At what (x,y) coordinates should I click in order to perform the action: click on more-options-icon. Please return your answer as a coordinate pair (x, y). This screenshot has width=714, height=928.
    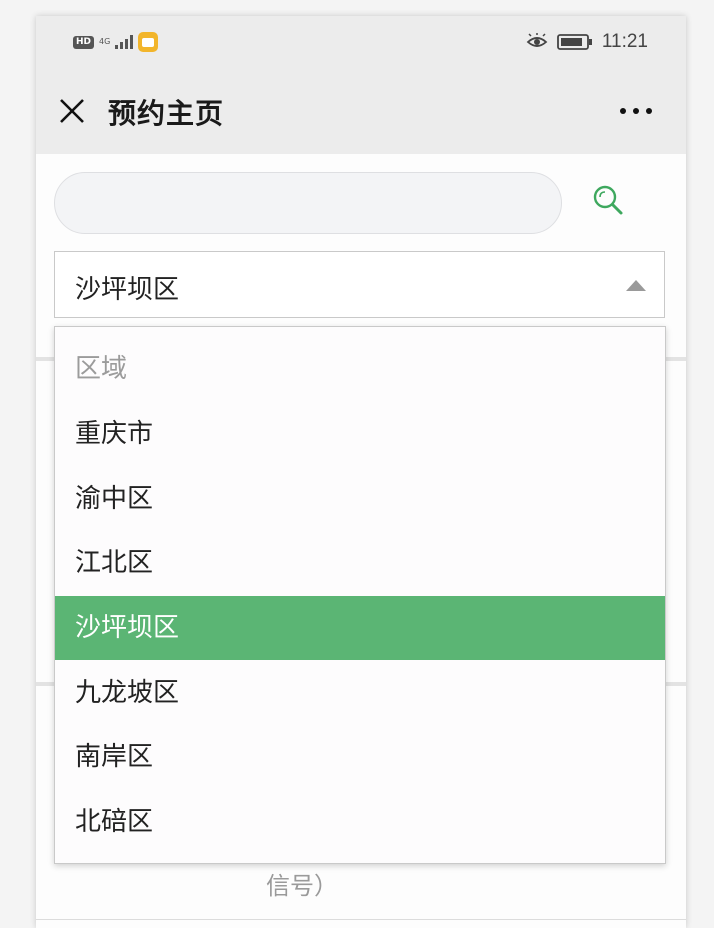
    Looking at the image, I should click on (636, 111).